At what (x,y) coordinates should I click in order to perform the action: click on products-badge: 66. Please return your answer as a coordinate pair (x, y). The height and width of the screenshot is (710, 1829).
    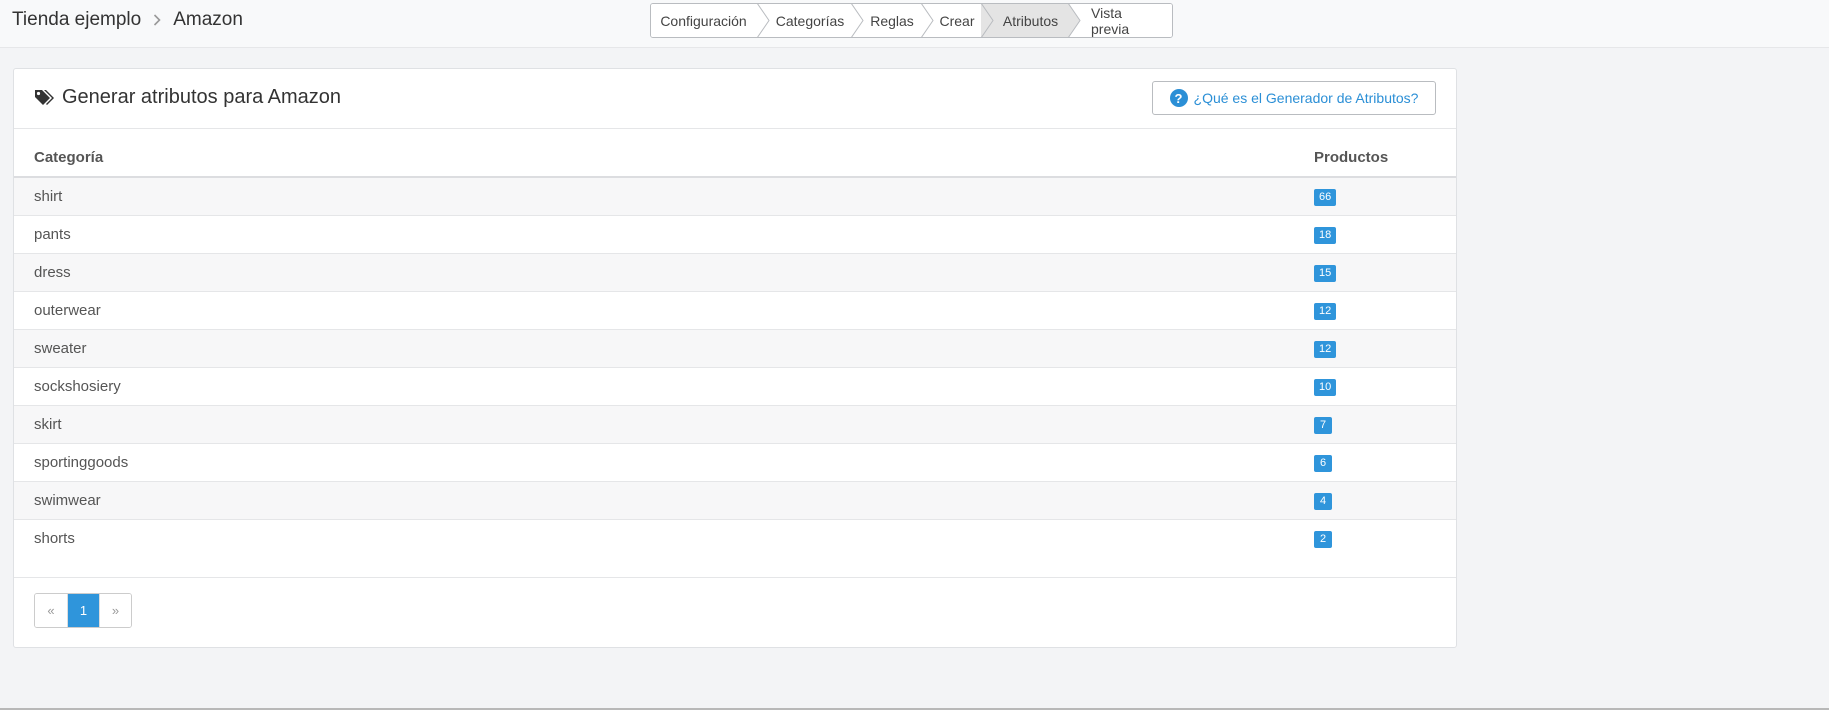
    Looking at the image, I should click on (1325, 197).